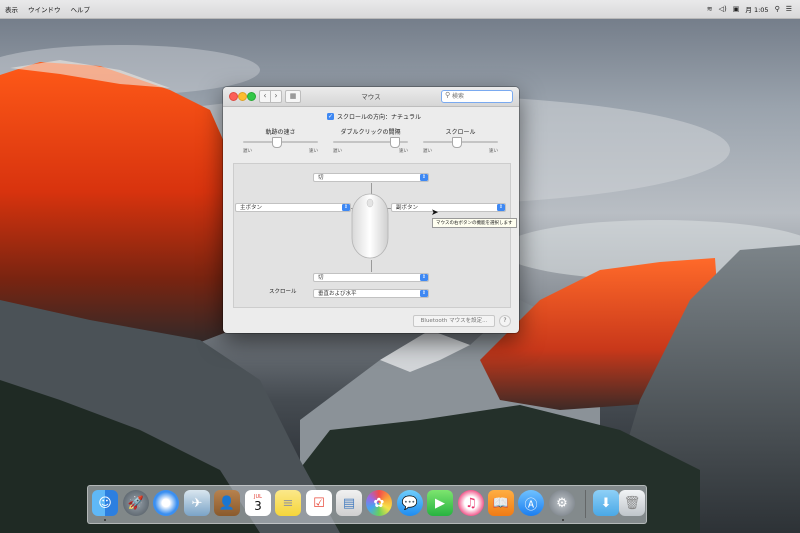 This screenshot has height=533, width=800. What do you see at coordinates (379, 503) in the screenshot?
I see `photos-icon: ✿` at bounding box center [379, 503].